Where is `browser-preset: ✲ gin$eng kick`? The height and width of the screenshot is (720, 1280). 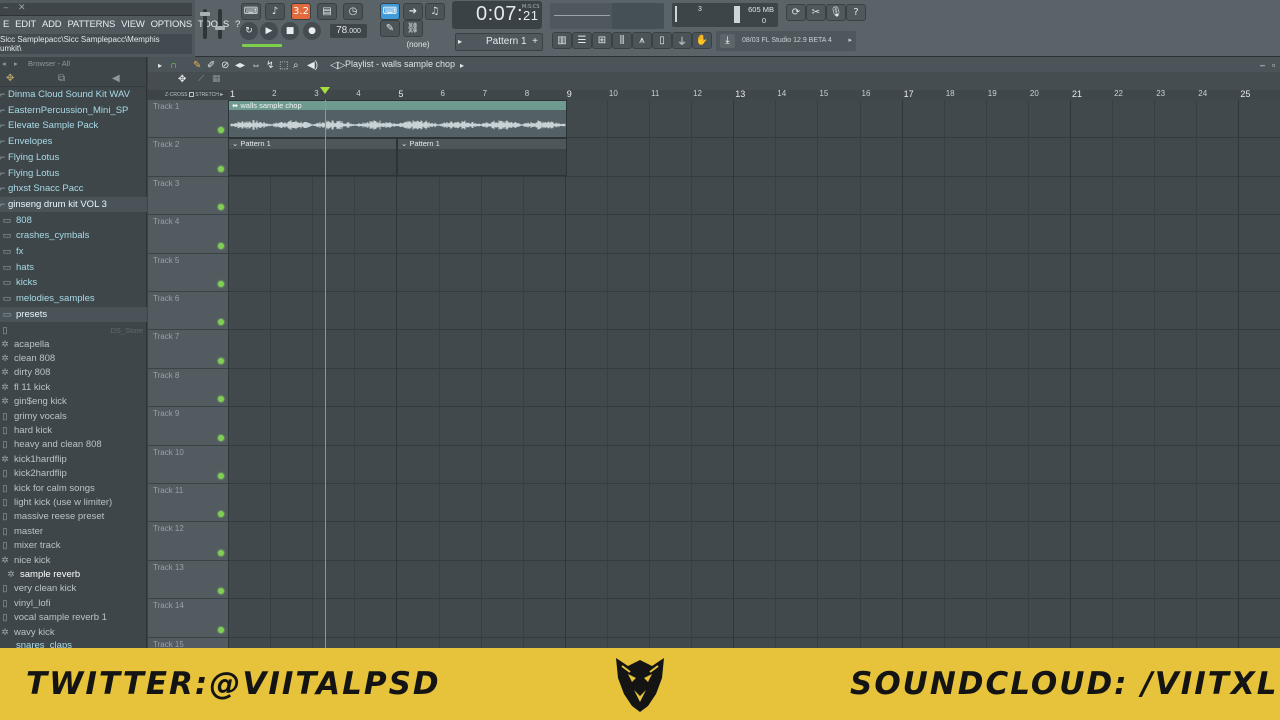 browser-preset: ✲ gin$eng kick is located at coordinates (73, 401).